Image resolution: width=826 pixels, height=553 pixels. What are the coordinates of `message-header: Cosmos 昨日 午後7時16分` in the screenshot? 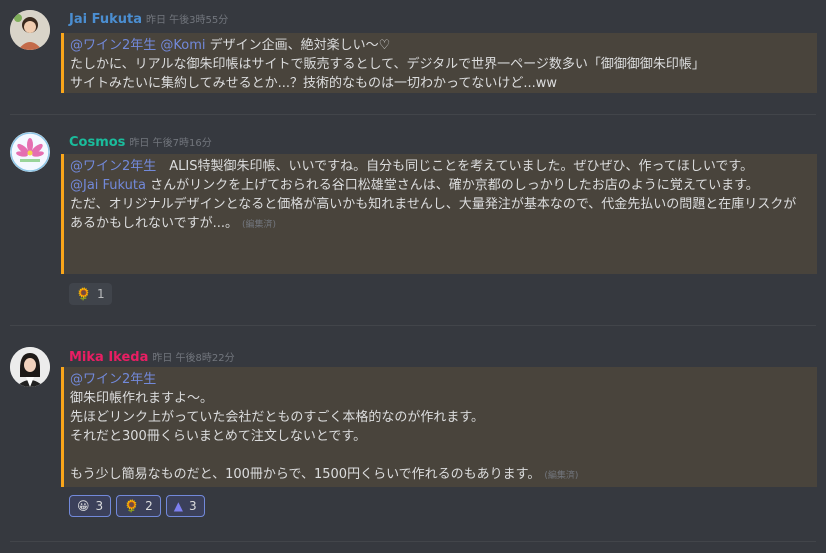 It's located at (140, 142).